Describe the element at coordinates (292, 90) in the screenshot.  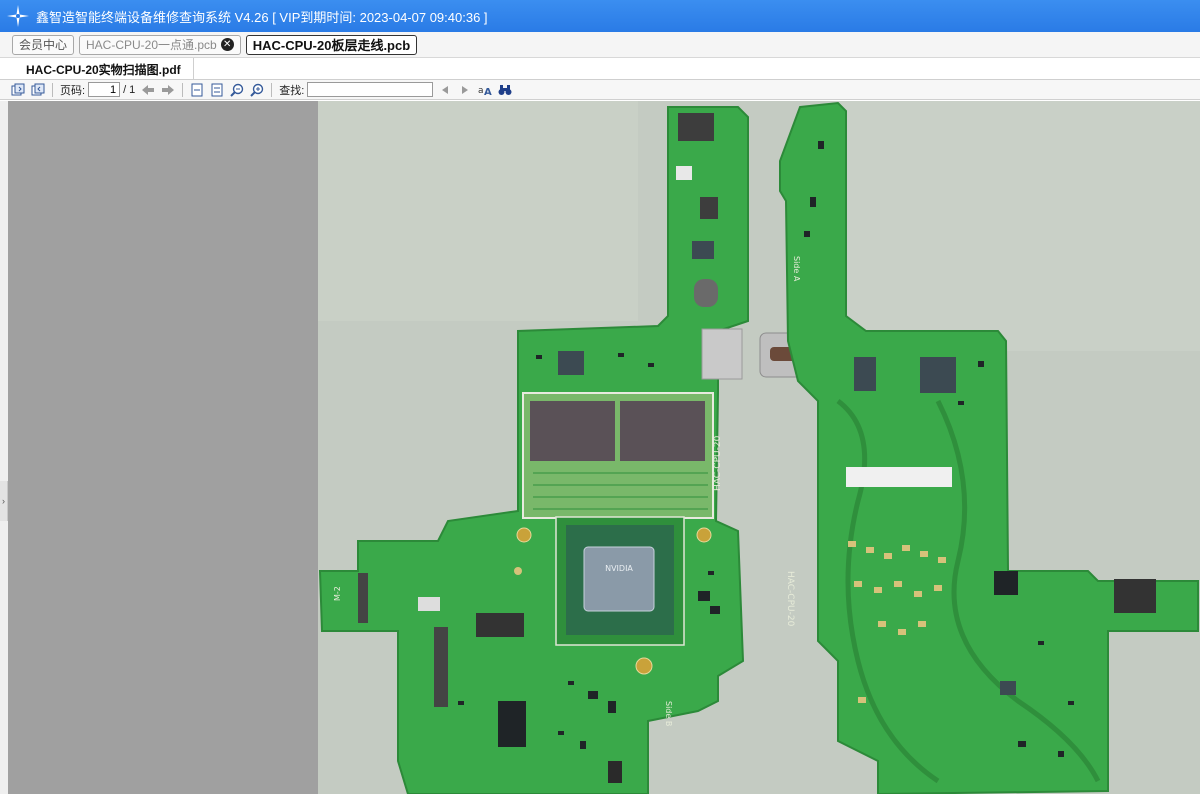
I see `find-label: 查找:` at that location.